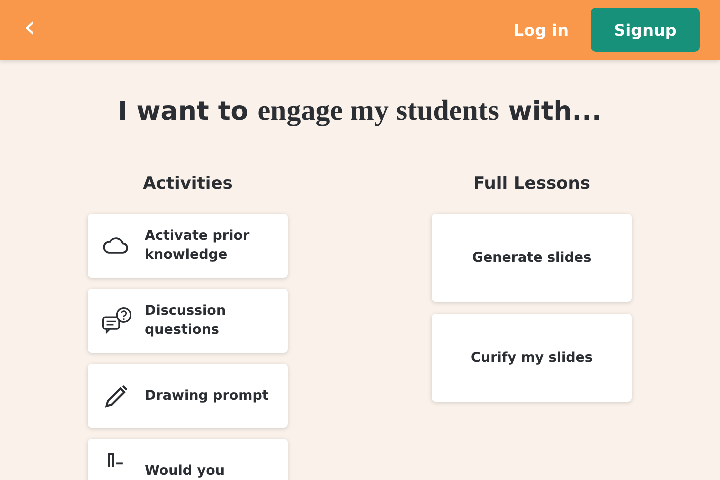  I want to click on chat-question-icon, so click(116, 321).